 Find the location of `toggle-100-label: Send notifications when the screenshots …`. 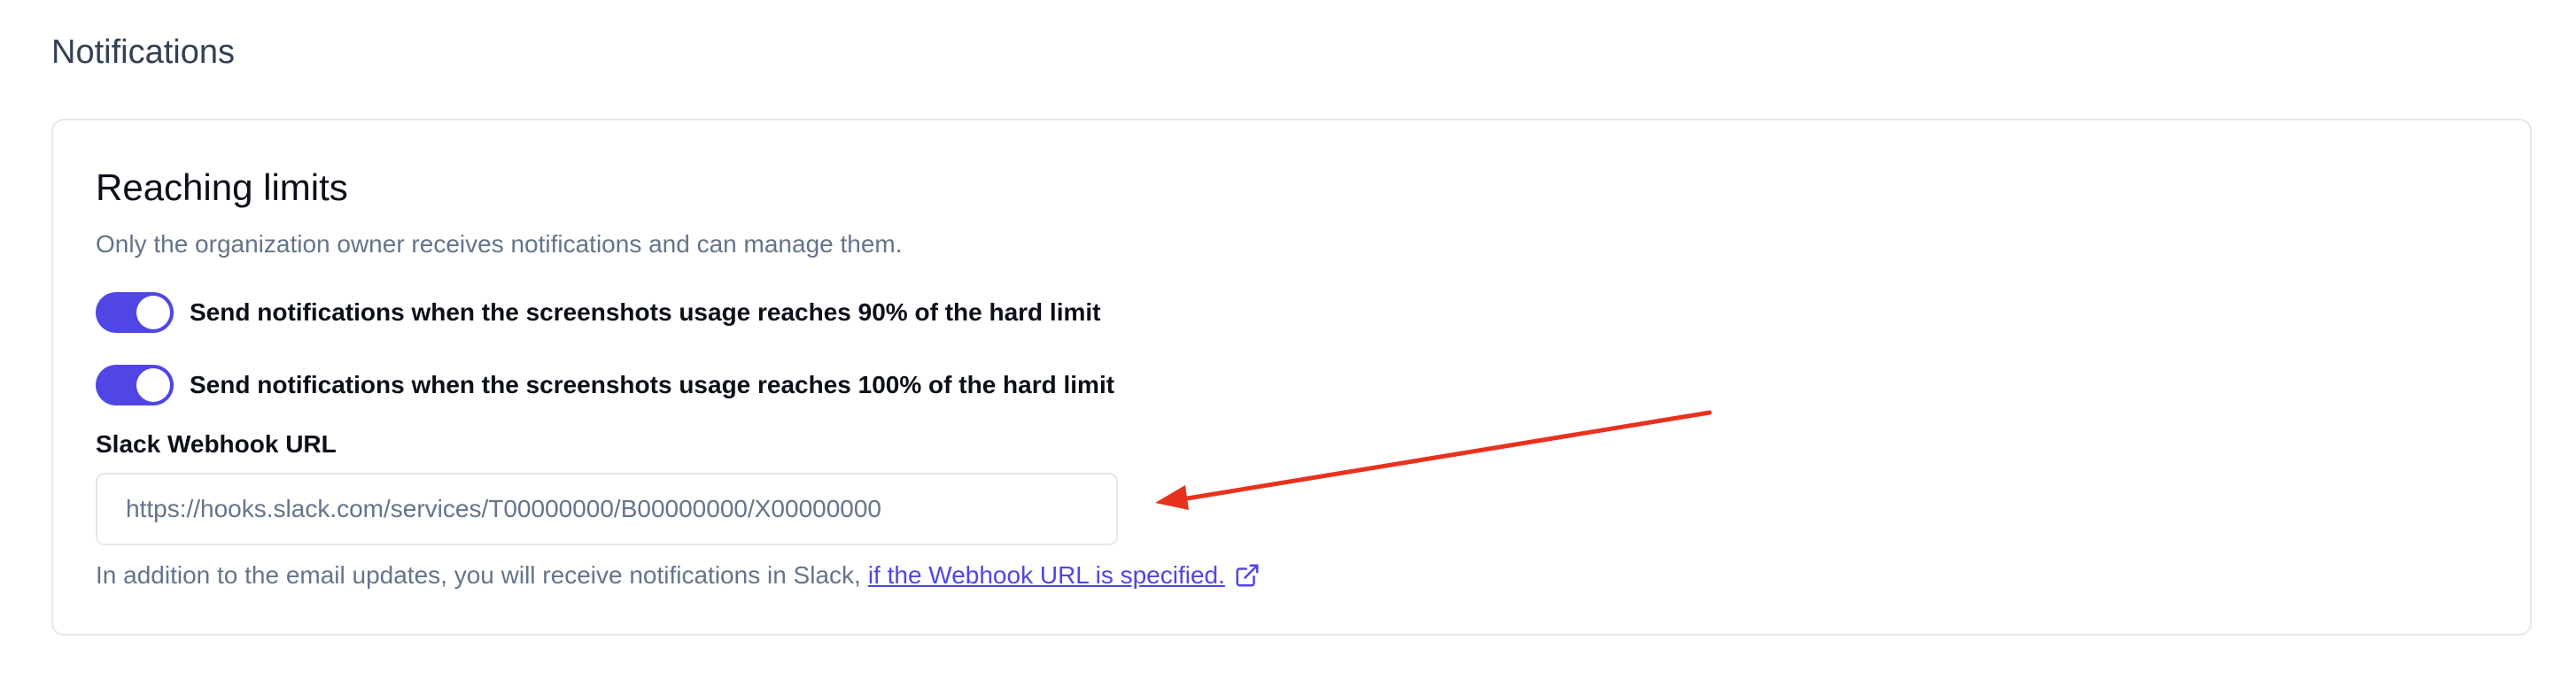

toggle-100-label: Send notifications when the screenshots … is located at coordinates (652, 384).